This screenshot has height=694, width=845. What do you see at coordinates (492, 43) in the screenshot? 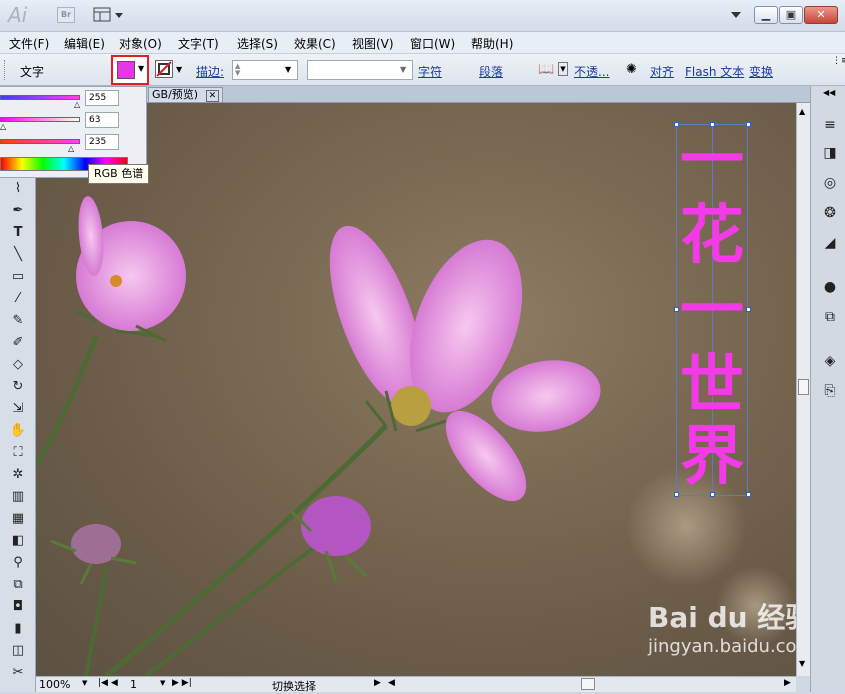
I see `menu-help: 帮助(H)` at bounding box center [492, 43].